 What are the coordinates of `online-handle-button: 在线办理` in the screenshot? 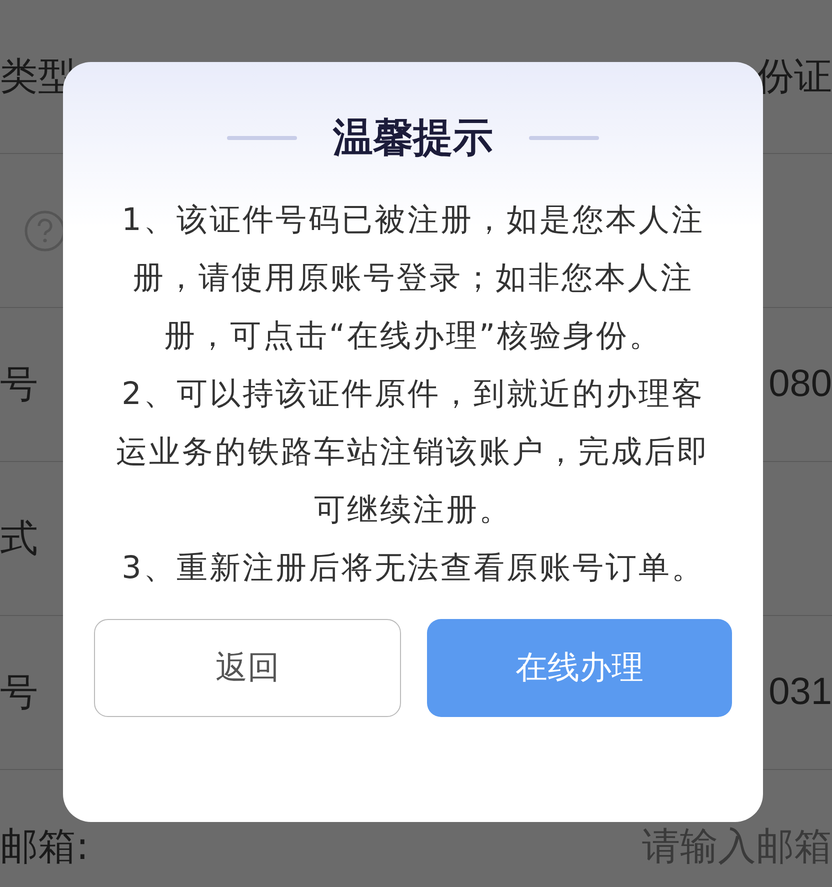 It's located at (579, 668).